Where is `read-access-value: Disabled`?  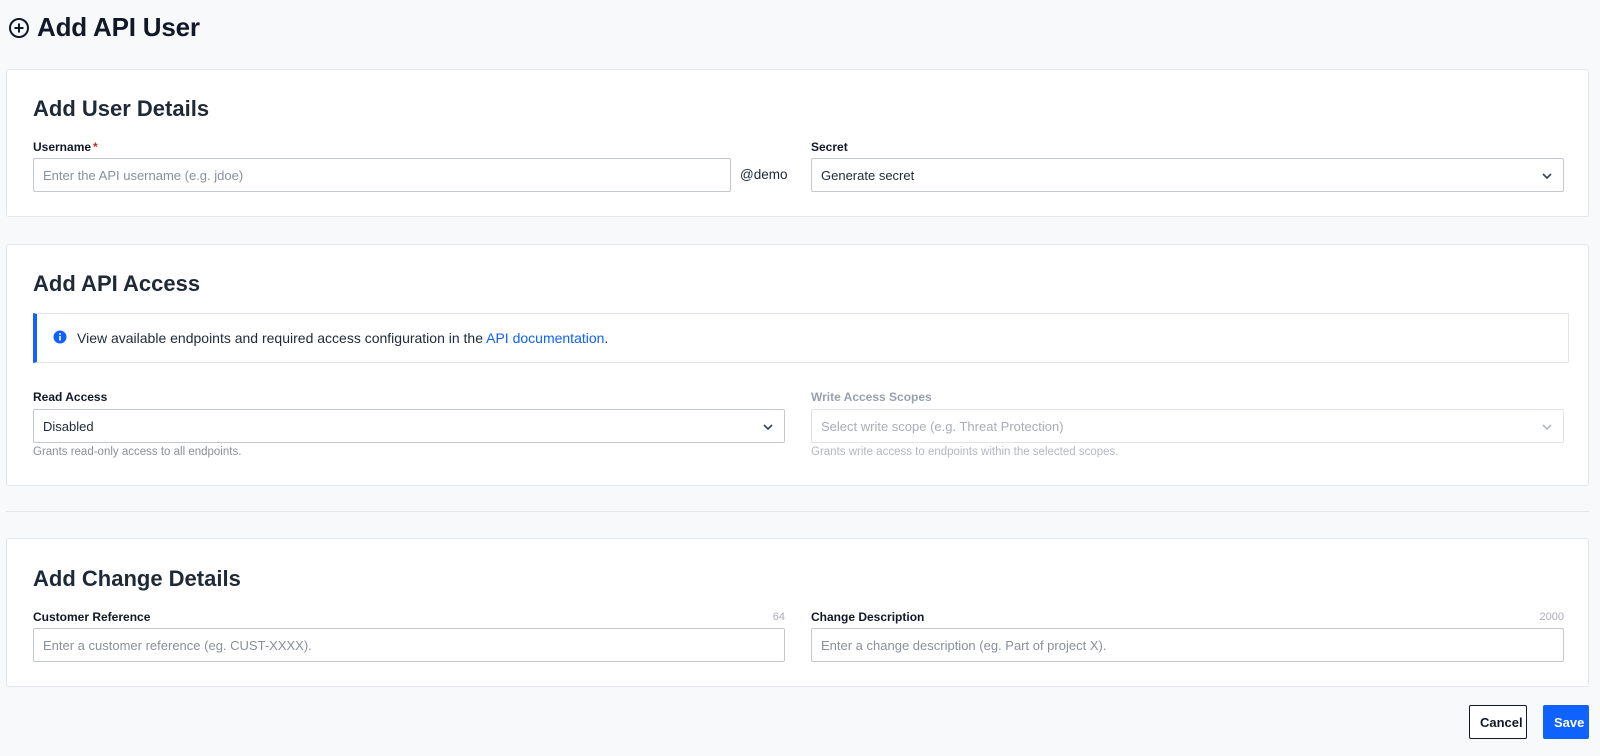
read-access-value: Disabled is located at coordinates (68, 426).